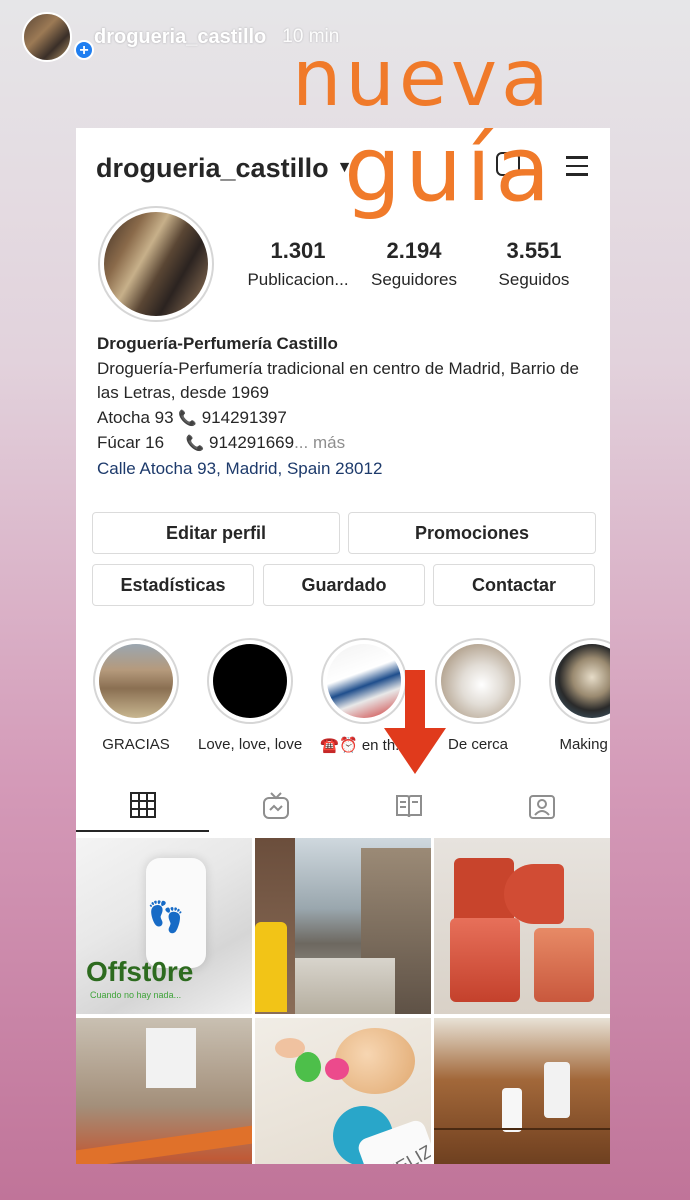  Describe the element at coordinates (413, 279) in the screenshot. I see `stat-label: Seguidores` at that location.